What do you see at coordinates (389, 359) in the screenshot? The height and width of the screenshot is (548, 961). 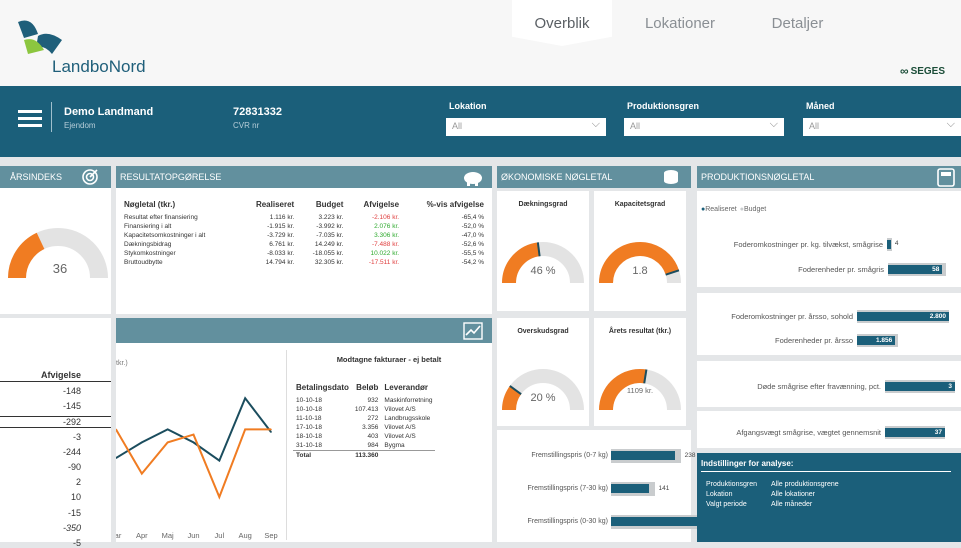 I see `fakturaer-title: Modtagne fakturaer - ej betalt` at bounding box center [389, 359].